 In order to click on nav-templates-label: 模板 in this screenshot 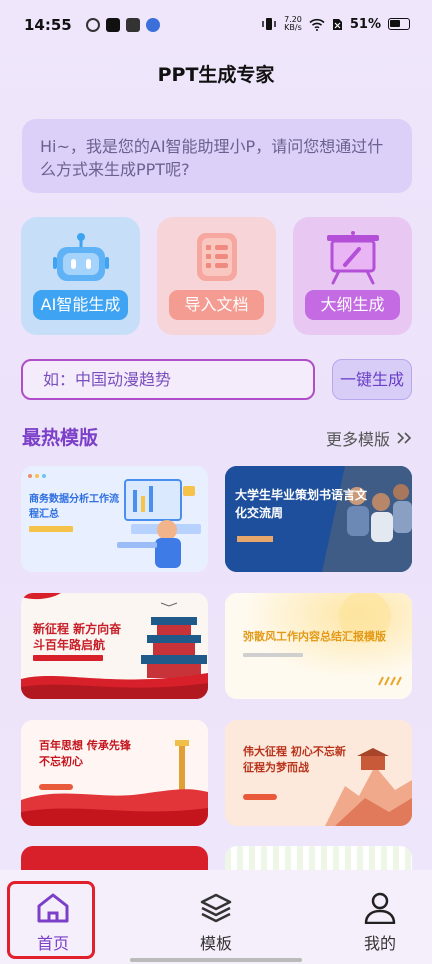, I will do `click(215, 943)`.